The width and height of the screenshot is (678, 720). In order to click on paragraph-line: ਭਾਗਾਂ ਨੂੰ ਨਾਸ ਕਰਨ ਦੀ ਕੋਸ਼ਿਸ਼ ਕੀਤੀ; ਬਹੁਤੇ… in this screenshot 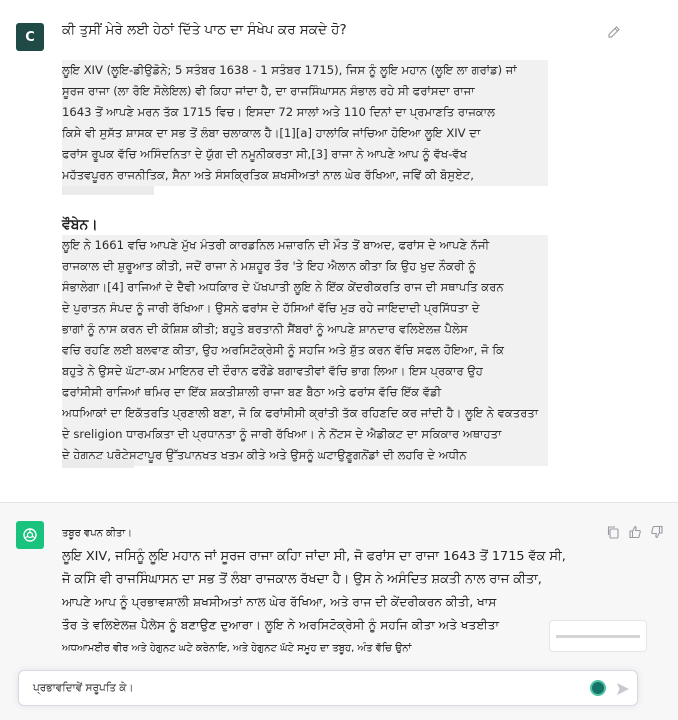, I will do `click(305, 329)`.